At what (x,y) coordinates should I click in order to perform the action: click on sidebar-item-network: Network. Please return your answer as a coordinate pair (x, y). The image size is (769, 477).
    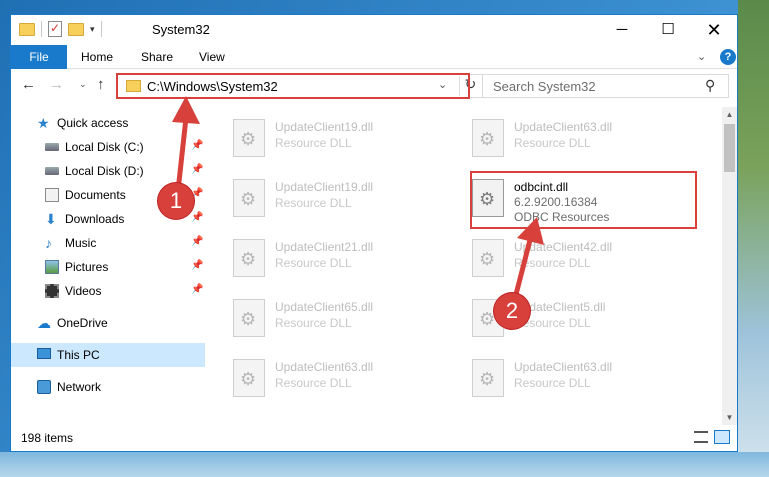
    Looking at the image, I should click on (108, 387).